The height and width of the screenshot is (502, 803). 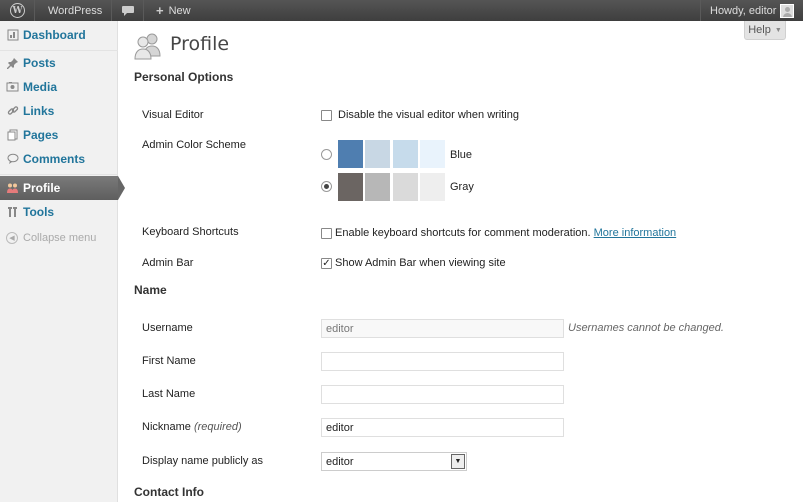 What do you see at coordinates (75, 10) in the screenshot?
I see `site-name-link: WordPress` at bounding box center [75, 10].